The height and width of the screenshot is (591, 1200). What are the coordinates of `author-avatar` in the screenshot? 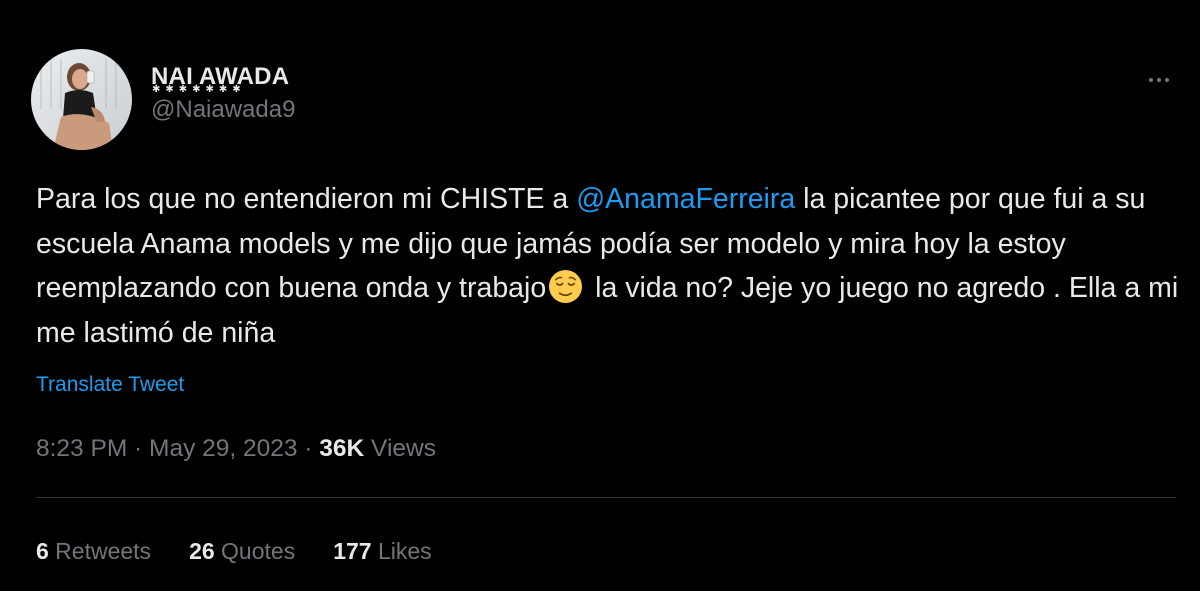 It's located at (81, 99).